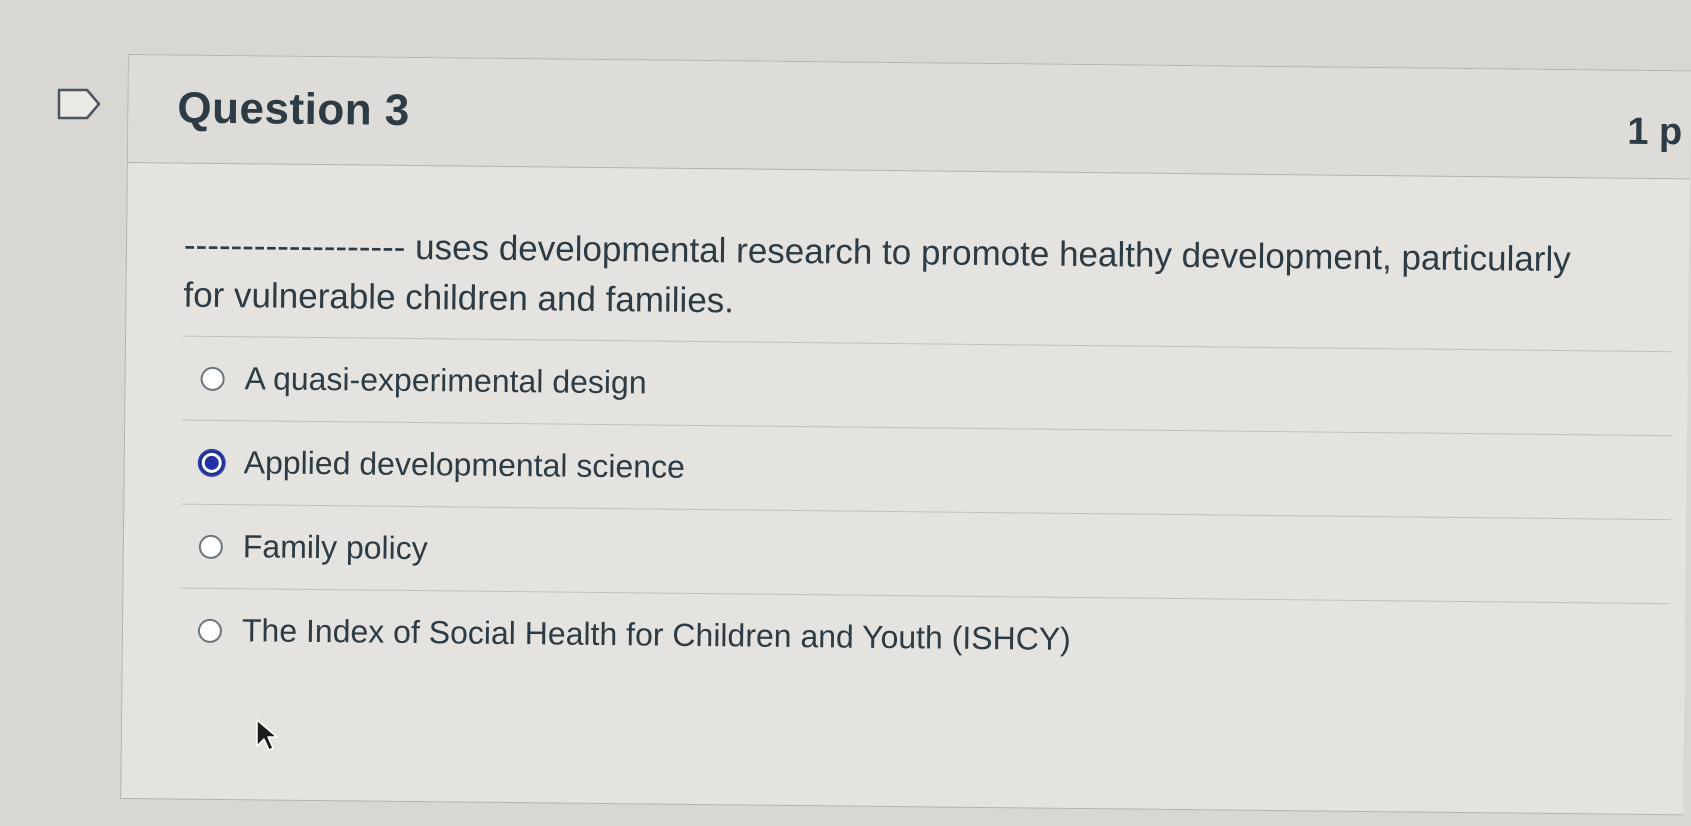  What do you see at coordinates (927, 385) in the screenshot?
I see `answer-option-1: A quasi-experimental design` at bounding box center [927, 385].